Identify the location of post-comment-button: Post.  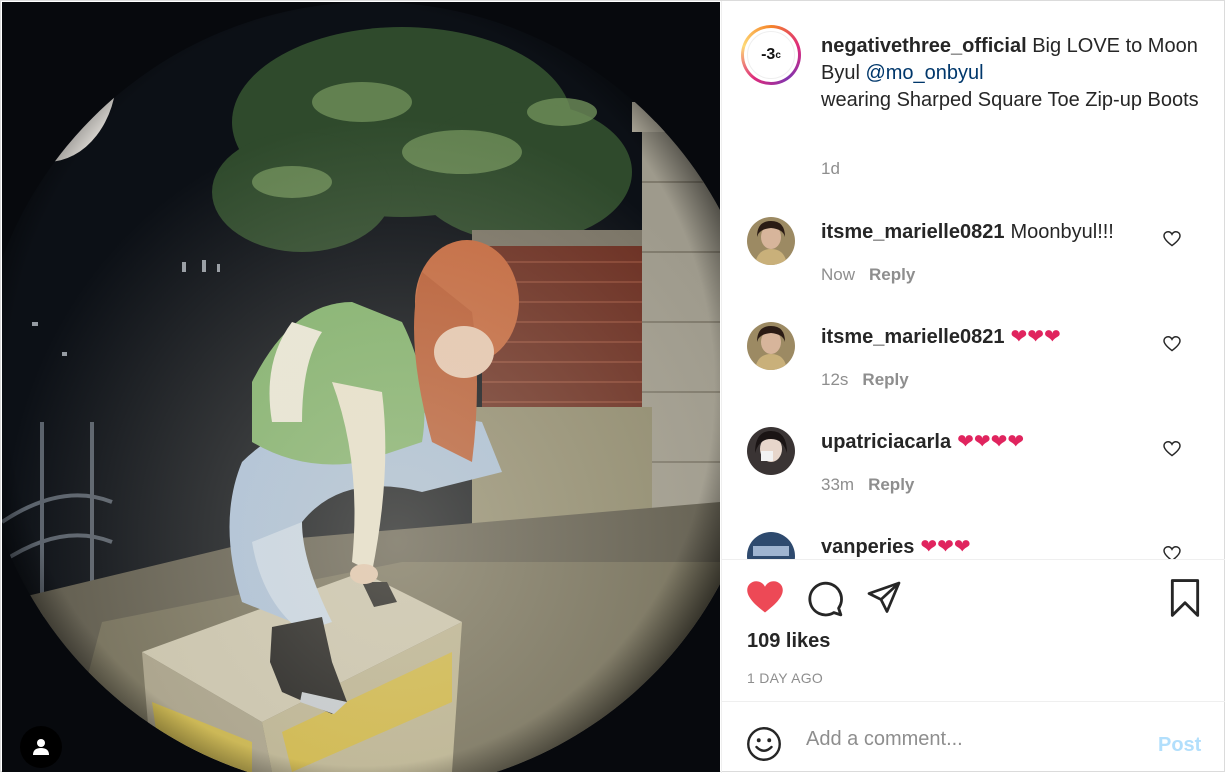
(1179, 745).